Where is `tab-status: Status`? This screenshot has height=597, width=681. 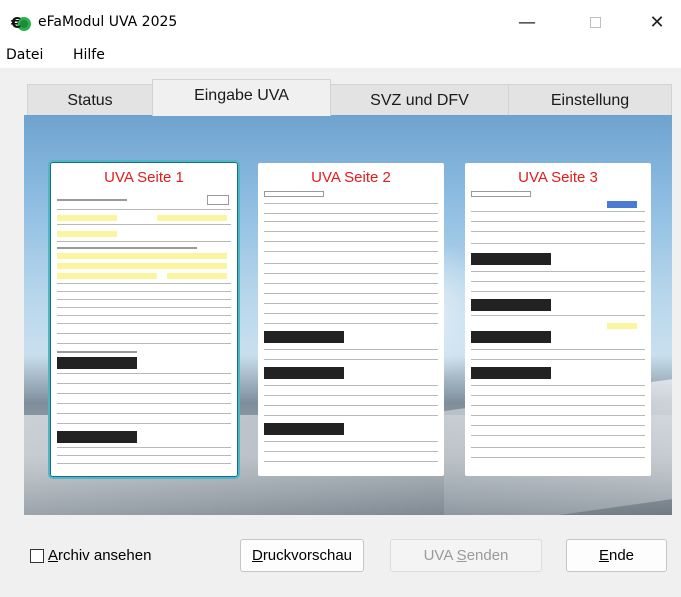 tab-status: Status is located at coordinates (90, 100).